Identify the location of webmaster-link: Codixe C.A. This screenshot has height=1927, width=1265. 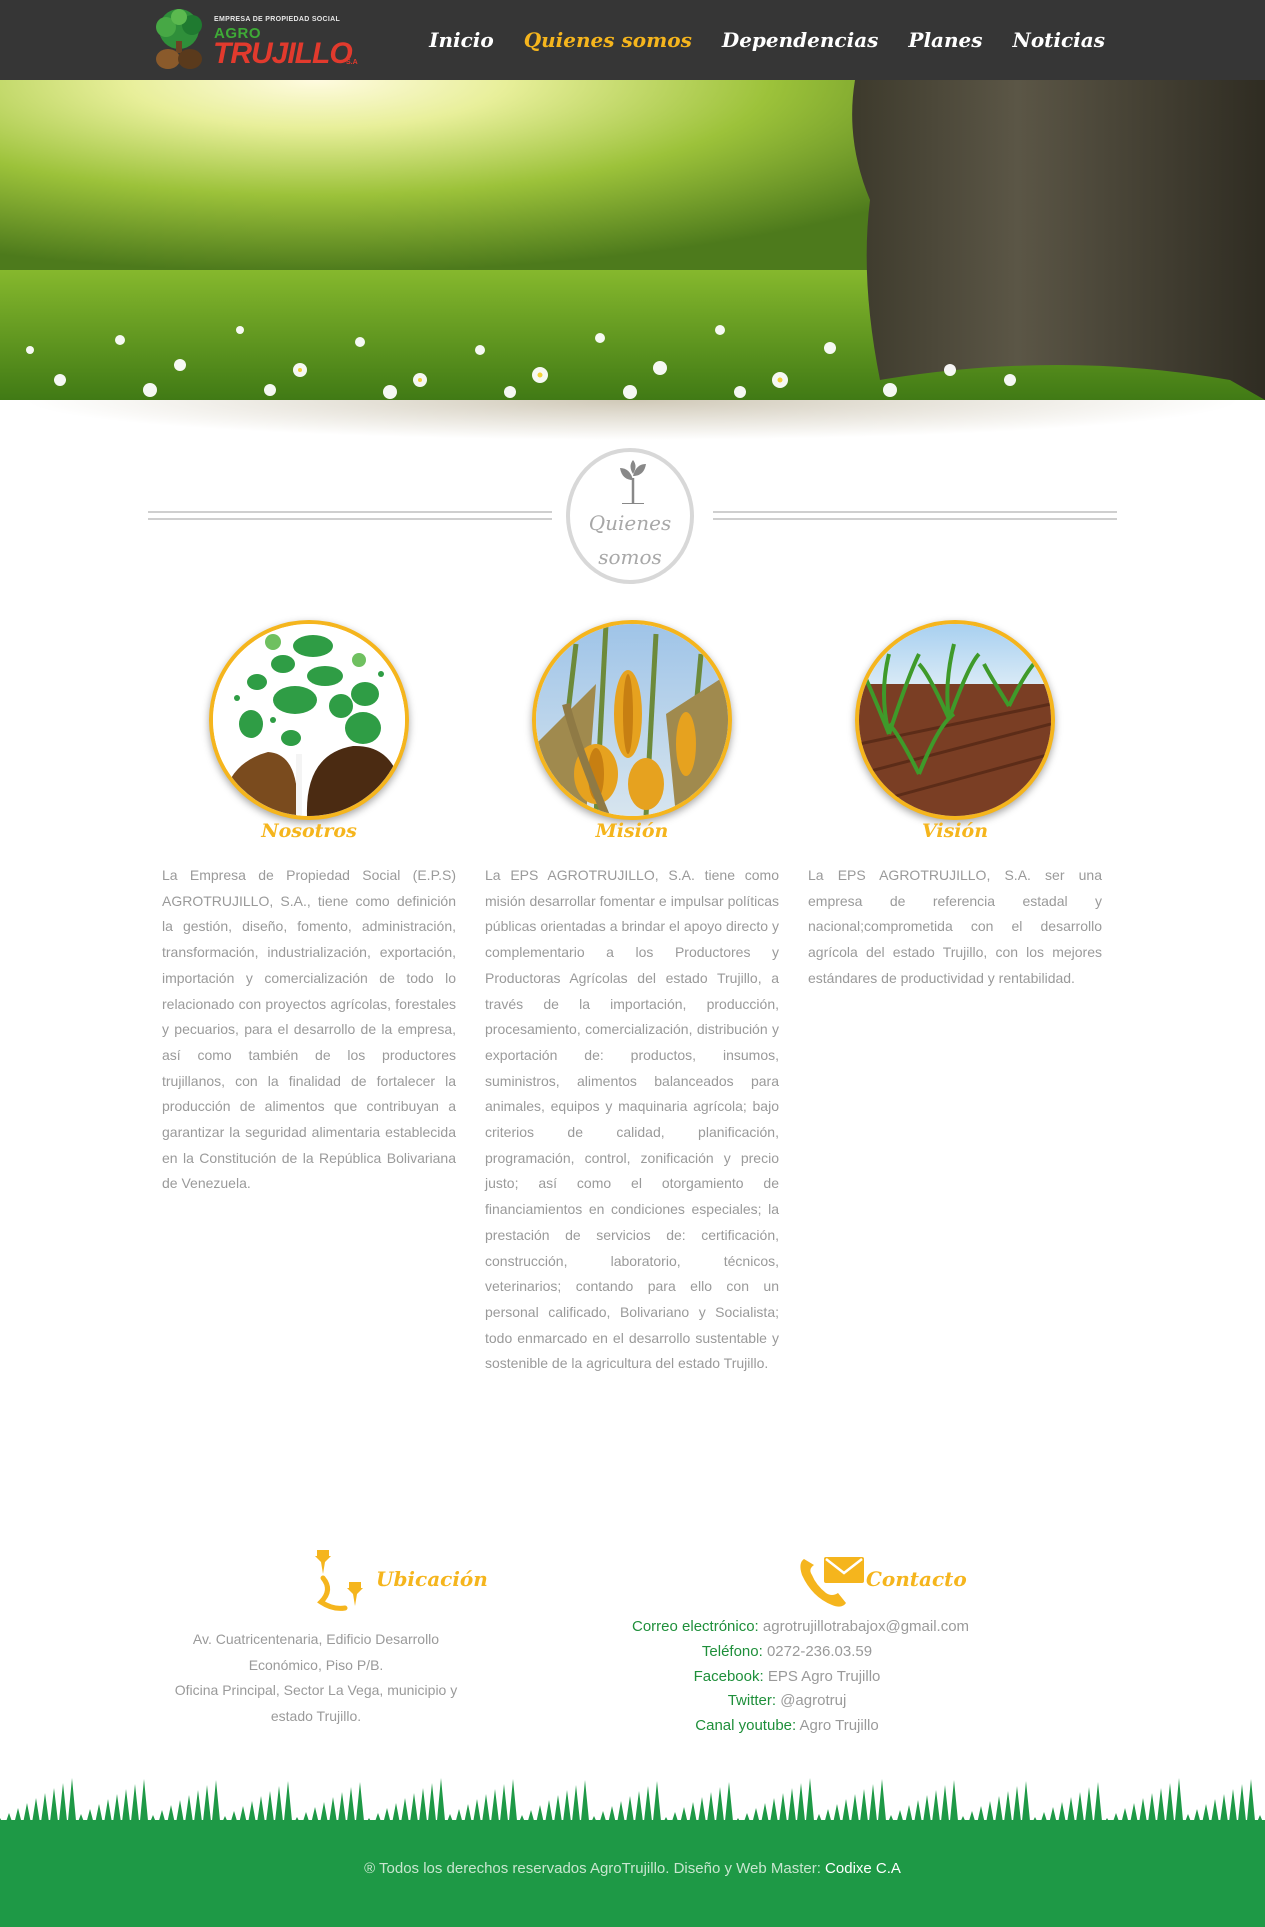
(863, 1868).